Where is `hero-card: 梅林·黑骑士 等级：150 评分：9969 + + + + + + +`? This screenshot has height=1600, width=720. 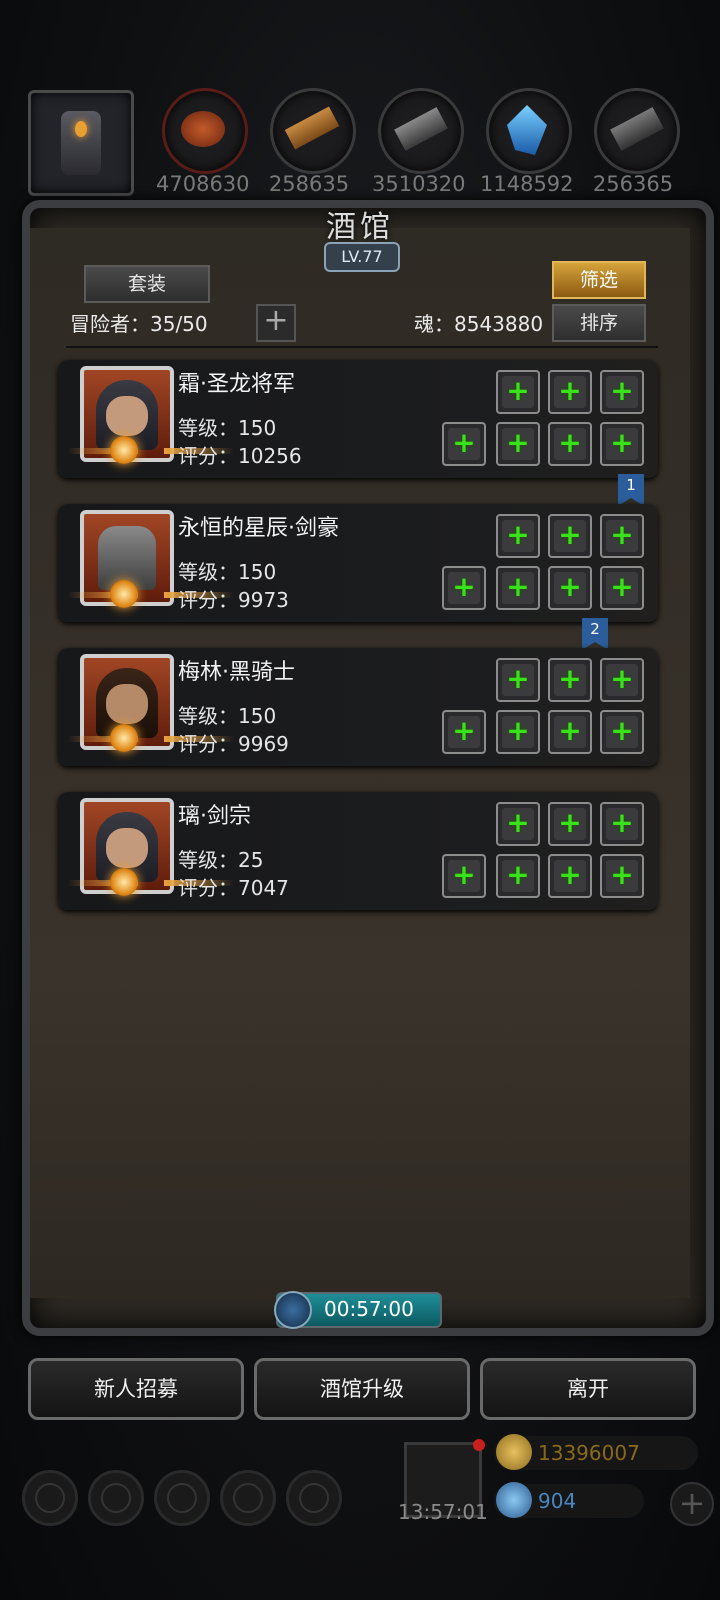 hero-card: 梅林·黑骑士 等级：150 评分：9969 + + + + + + + is located at coordinates (358, 707).